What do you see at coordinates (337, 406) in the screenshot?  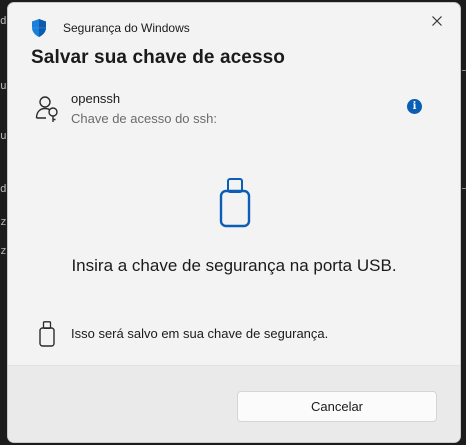 I see `cancel-button: Cancelar` at bounding box center [337, 406].